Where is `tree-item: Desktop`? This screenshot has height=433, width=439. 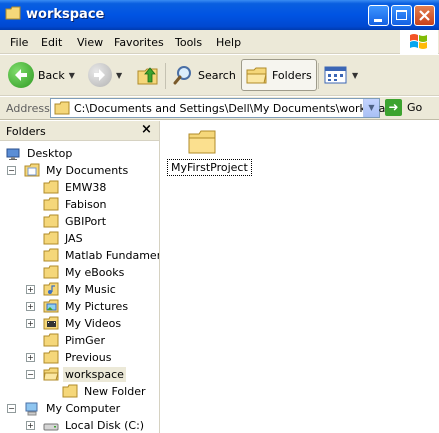
tree-item: Desktop is located at coordinates (39, 153).